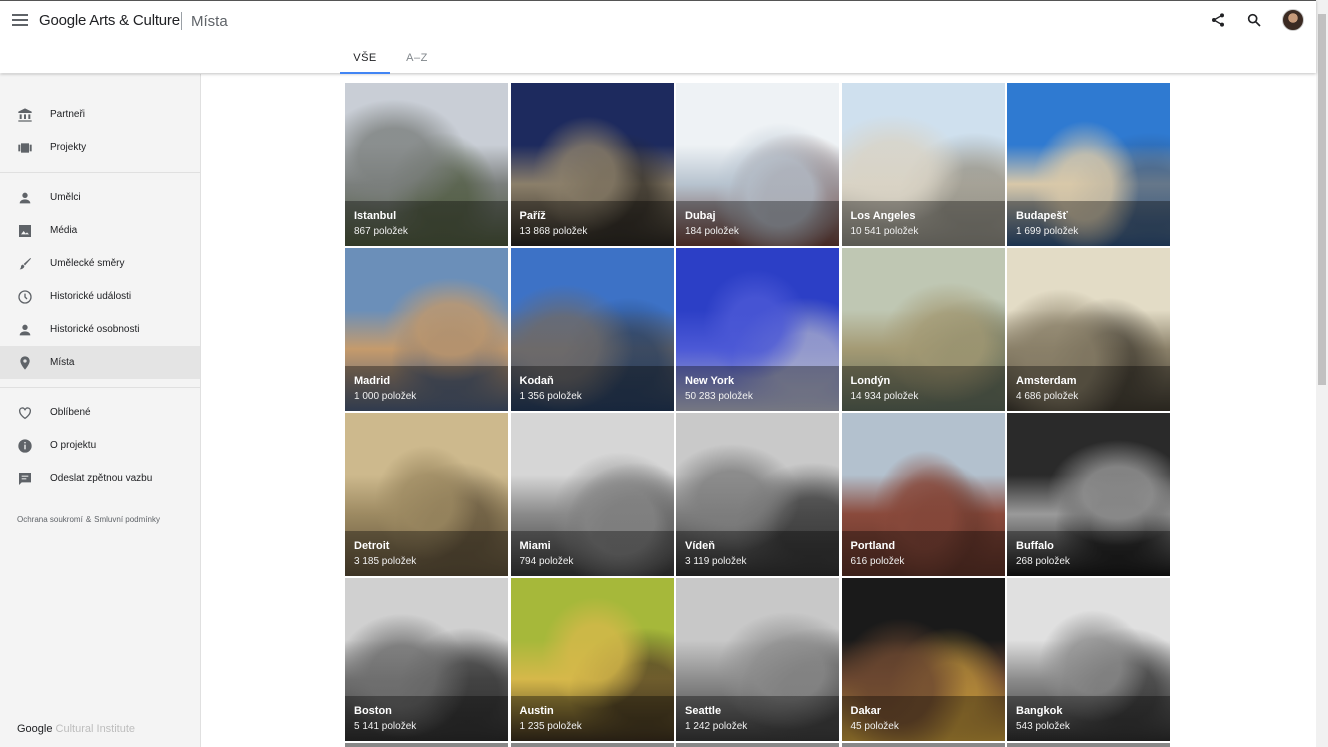  What do you see at coordinates (100, 362) in the screenshot?
I see `sidebar-item-places: Místa` at bounding box center [100, 362].